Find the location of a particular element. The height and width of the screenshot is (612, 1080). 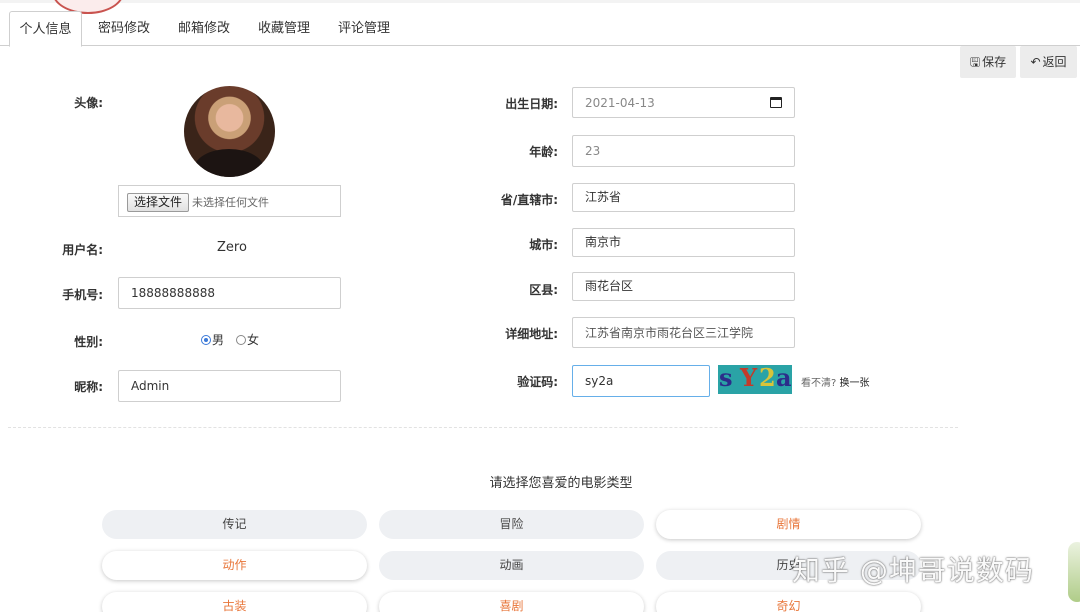

section-divider is located at coordinates (483, 427).